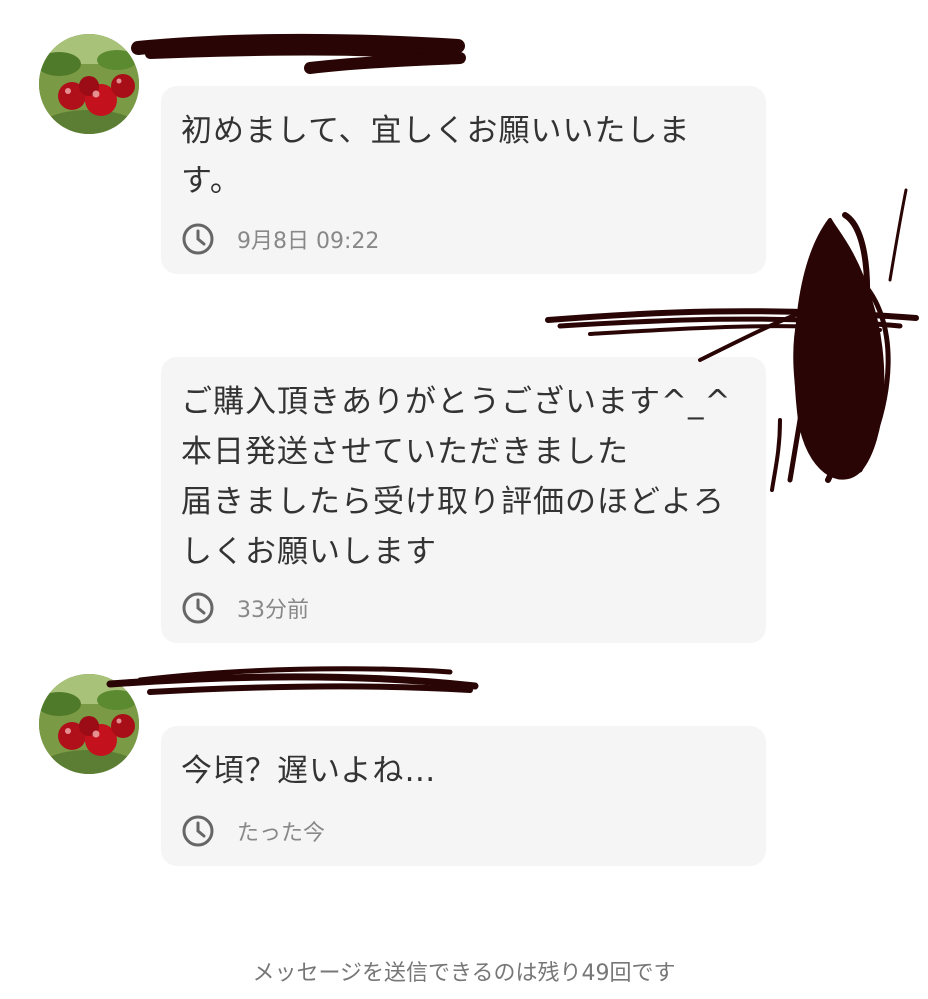 This screenshot has height=999, width=928. Describe the element at coordinates (273, 610) in the screenshot. I see `time-text: 33分前` at that location.